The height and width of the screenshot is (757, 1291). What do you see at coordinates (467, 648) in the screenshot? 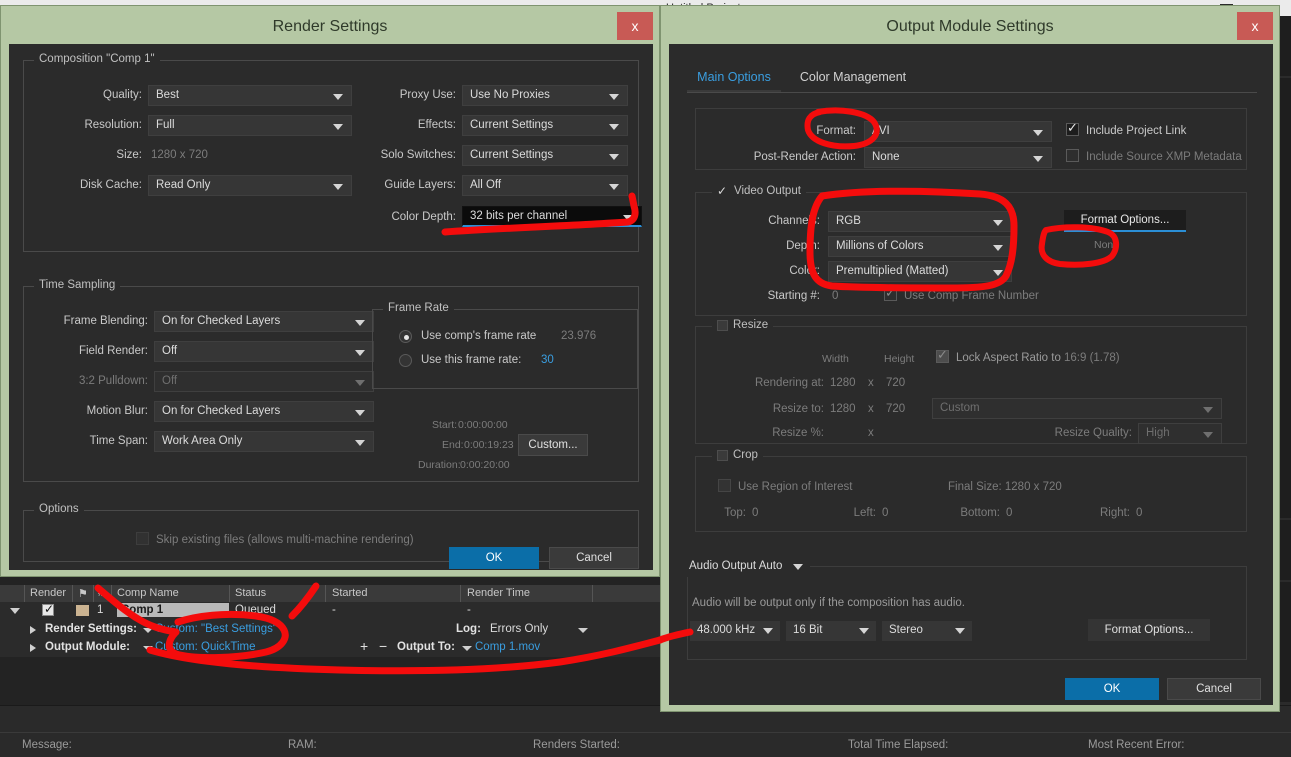
I see `output-to-caret-icon` at bounding box center [467, 648].